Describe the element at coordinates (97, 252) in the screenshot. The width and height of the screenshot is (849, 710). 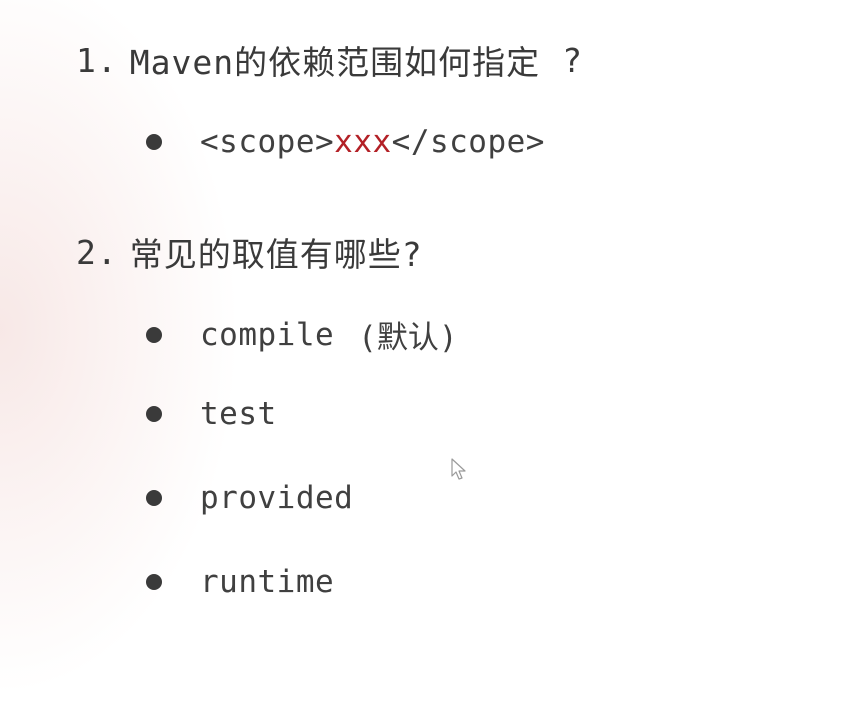
I see `question-2-number: 2.` at that location.